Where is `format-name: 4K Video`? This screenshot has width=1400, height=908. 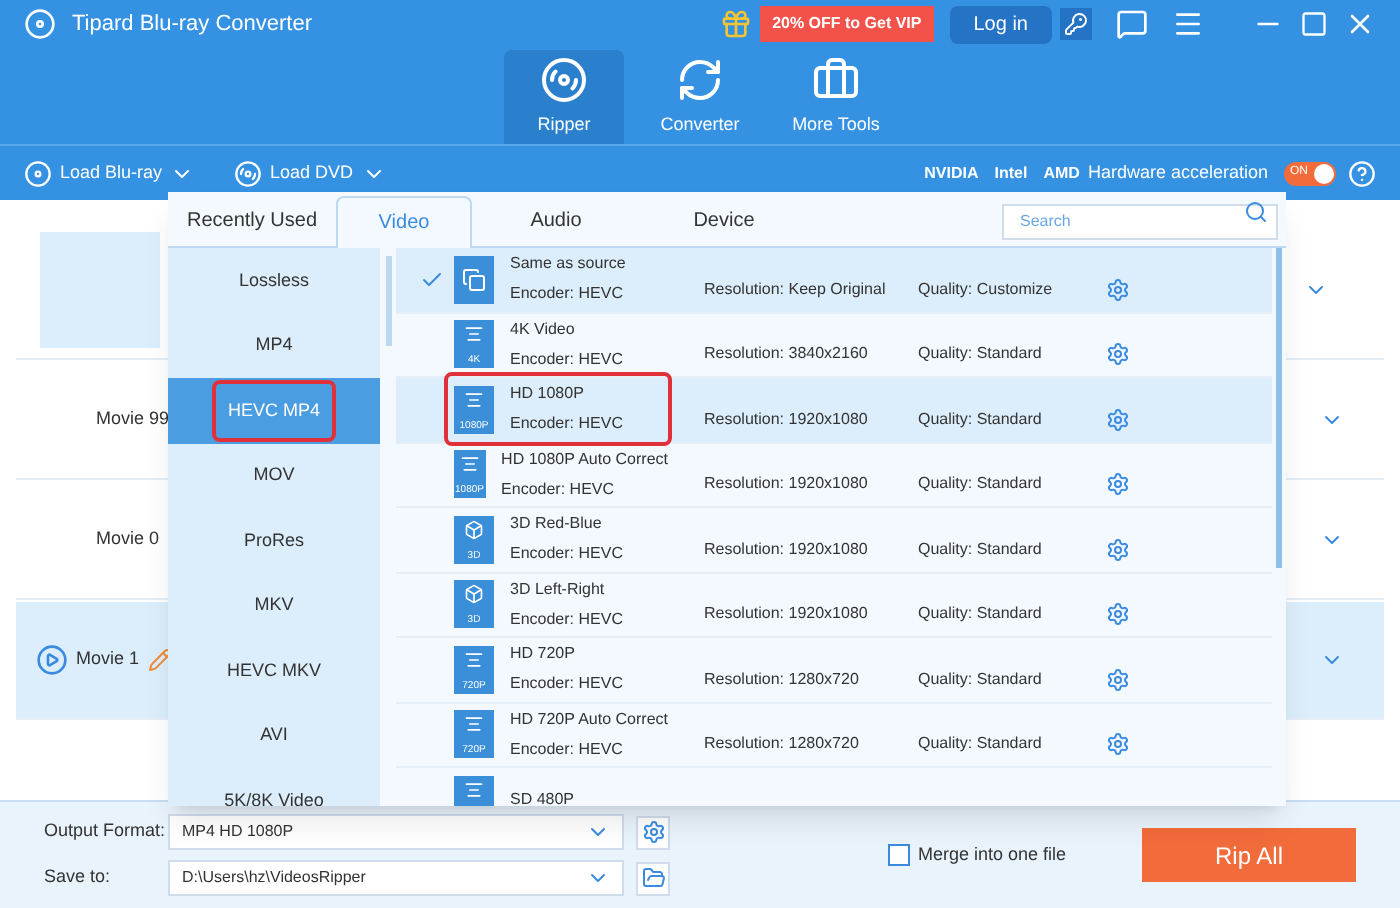 format-name: 4K Video is located at coordinates (543, 329).